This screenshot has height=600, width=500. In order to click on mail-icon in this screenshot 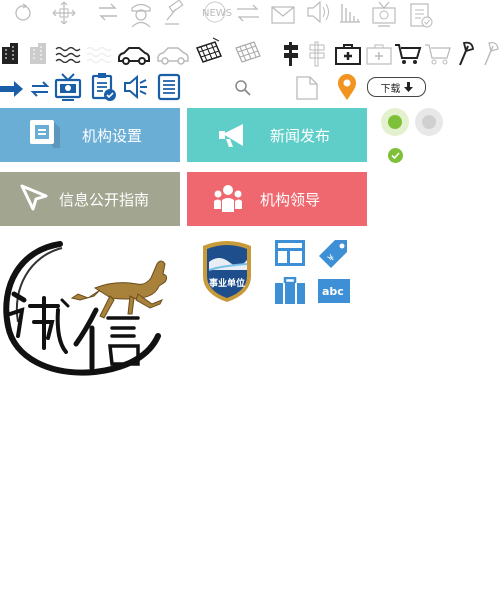, I will do `click(283, 13)`.